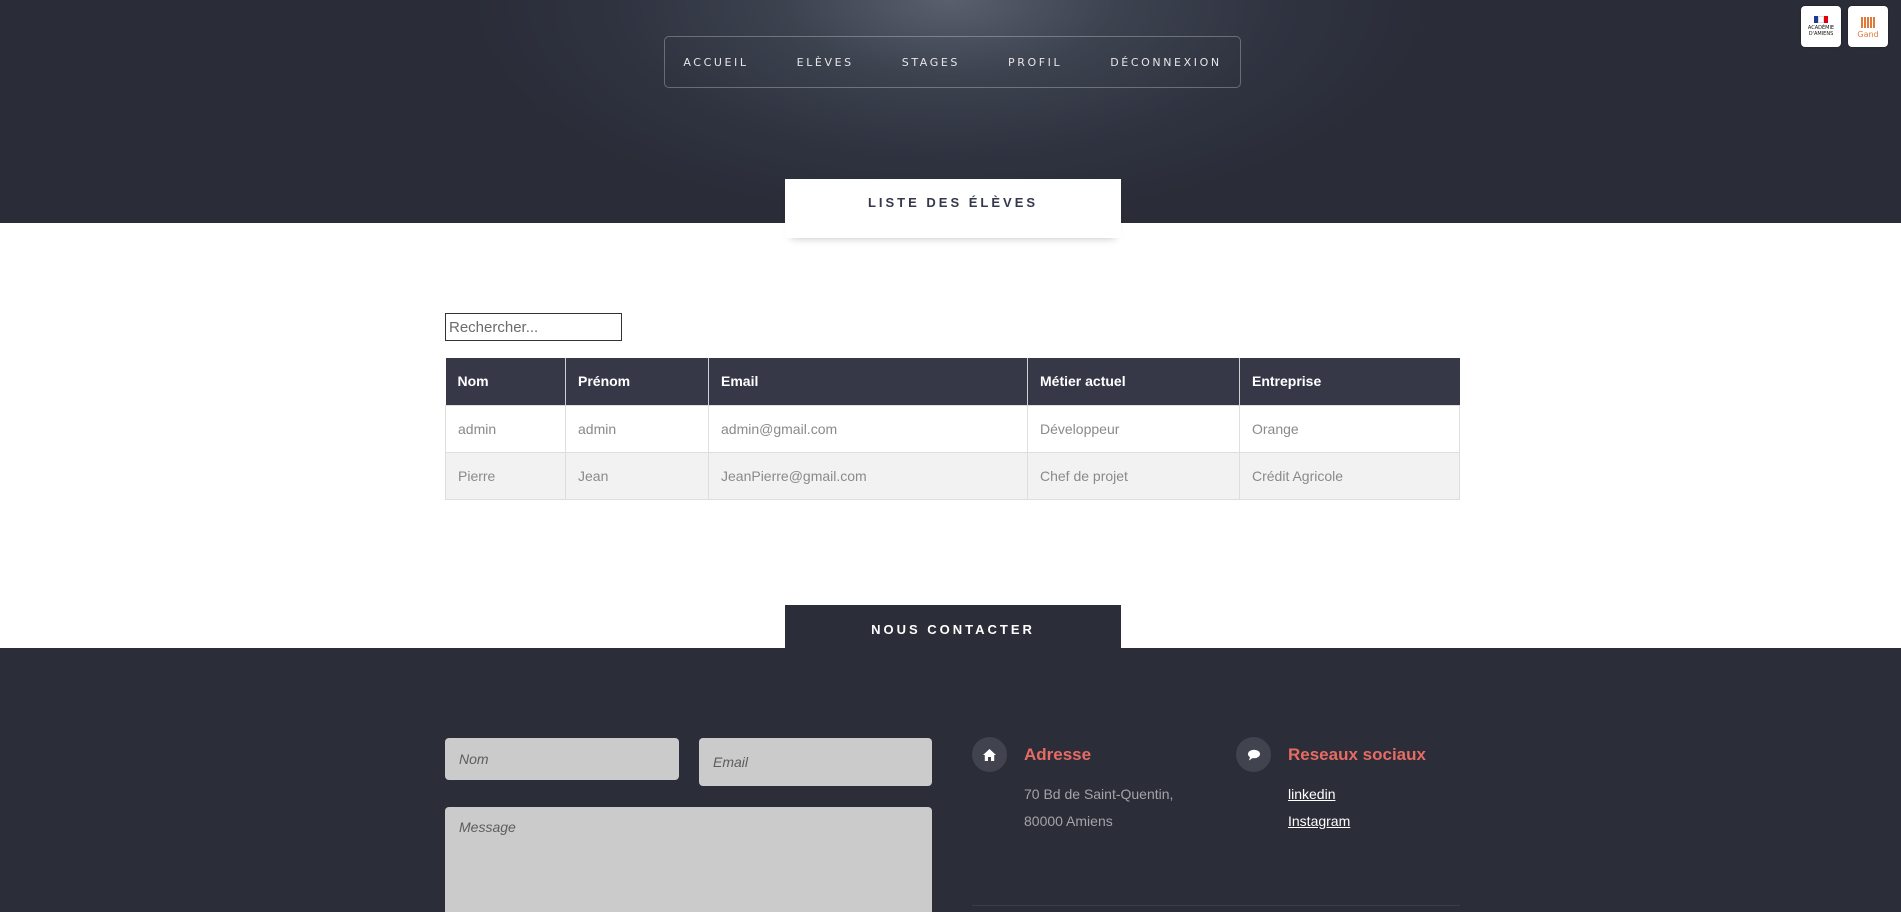 This screenshot has width=1901, height=912. Describe the element at coordinates (1868, 34) in the screenshot. I see `gand-logo-text: Gand` at that location.